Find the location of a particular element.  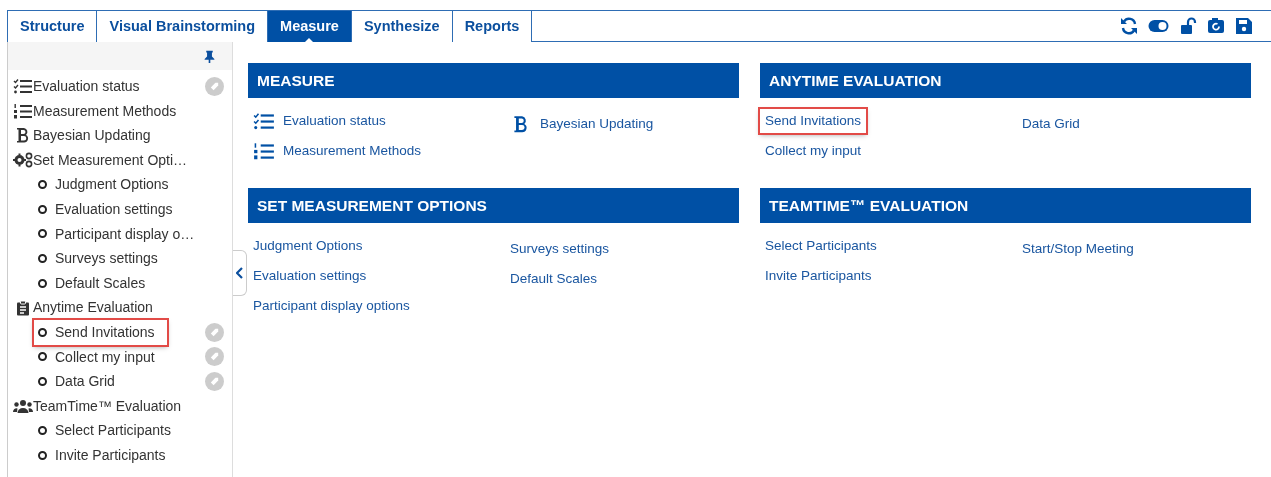

tab: Measure is located at coordinates (310, 26).